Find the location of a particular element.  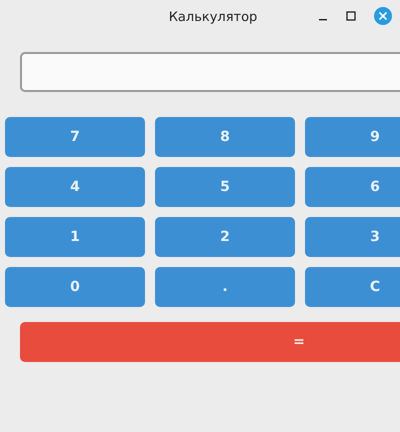

key-button: 1 is located at coordinates (75, 237).